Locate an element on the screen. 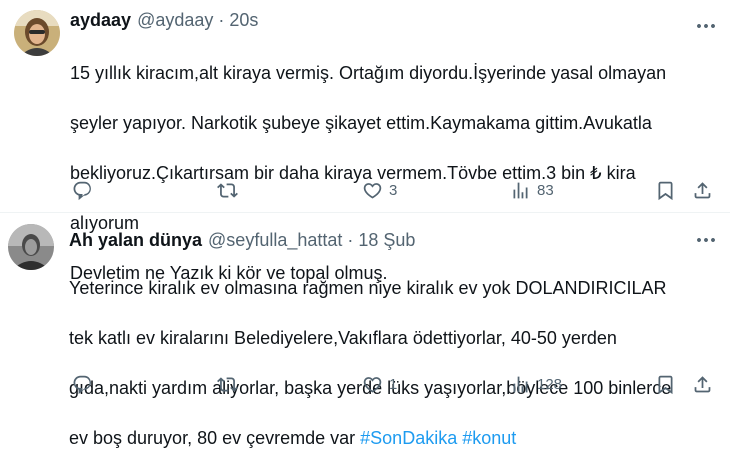 This screenshot has height=476, width=730. user-handle: @seyfulla_hattat is located at coordinates (275, 240).